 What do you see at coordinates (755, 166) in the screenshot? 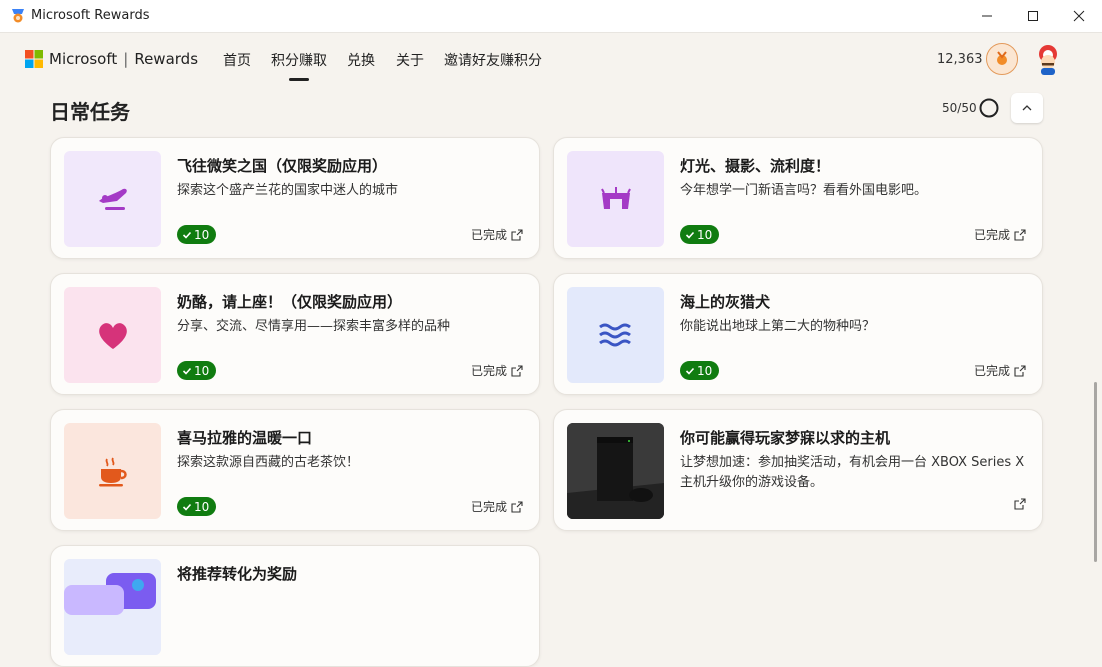
I see `card-title: 灯光、摄影、流利度！` at bounding box center [755, 166].